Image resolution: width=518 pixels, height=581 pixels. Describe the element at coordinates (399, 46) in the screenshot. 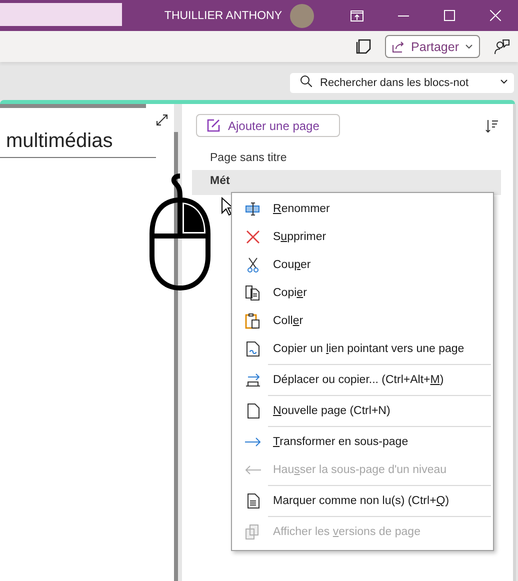

I see `share-icon` at that location.